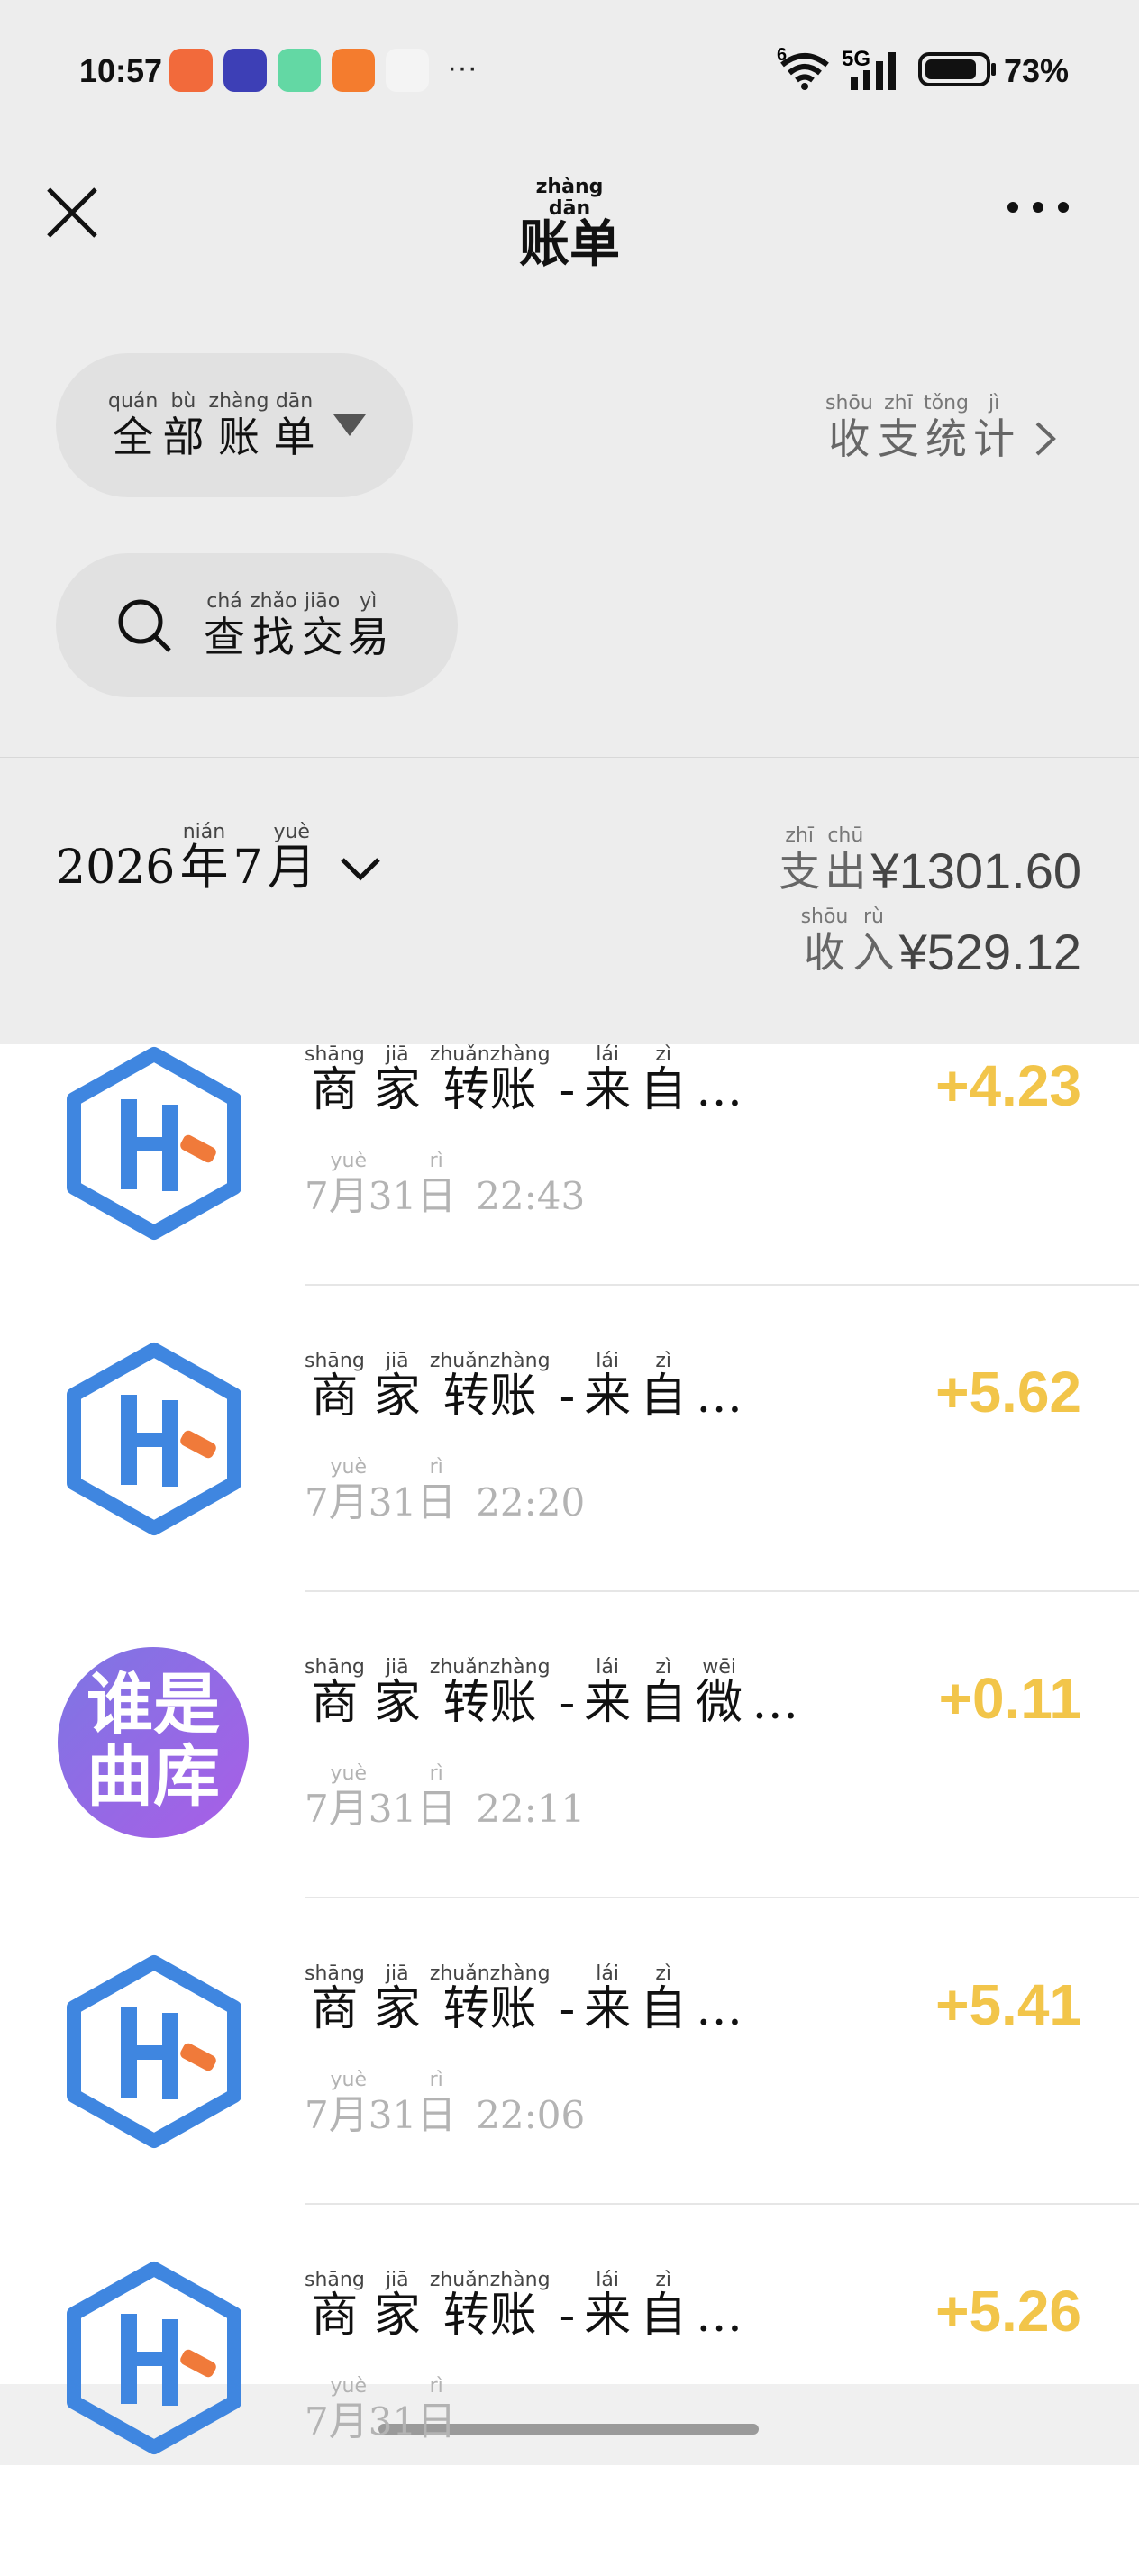 The image size is (1139, 2576). I want to click on chevron-right-icon, so click(1046, 439).